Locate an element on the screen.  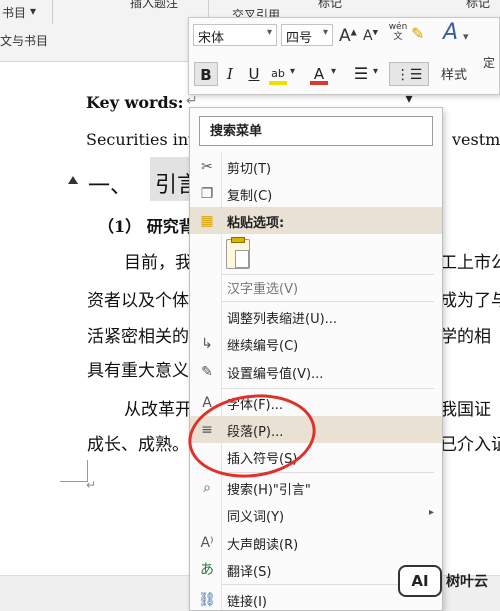
paste-keep-text-icon is located at coordinates (238, 253).